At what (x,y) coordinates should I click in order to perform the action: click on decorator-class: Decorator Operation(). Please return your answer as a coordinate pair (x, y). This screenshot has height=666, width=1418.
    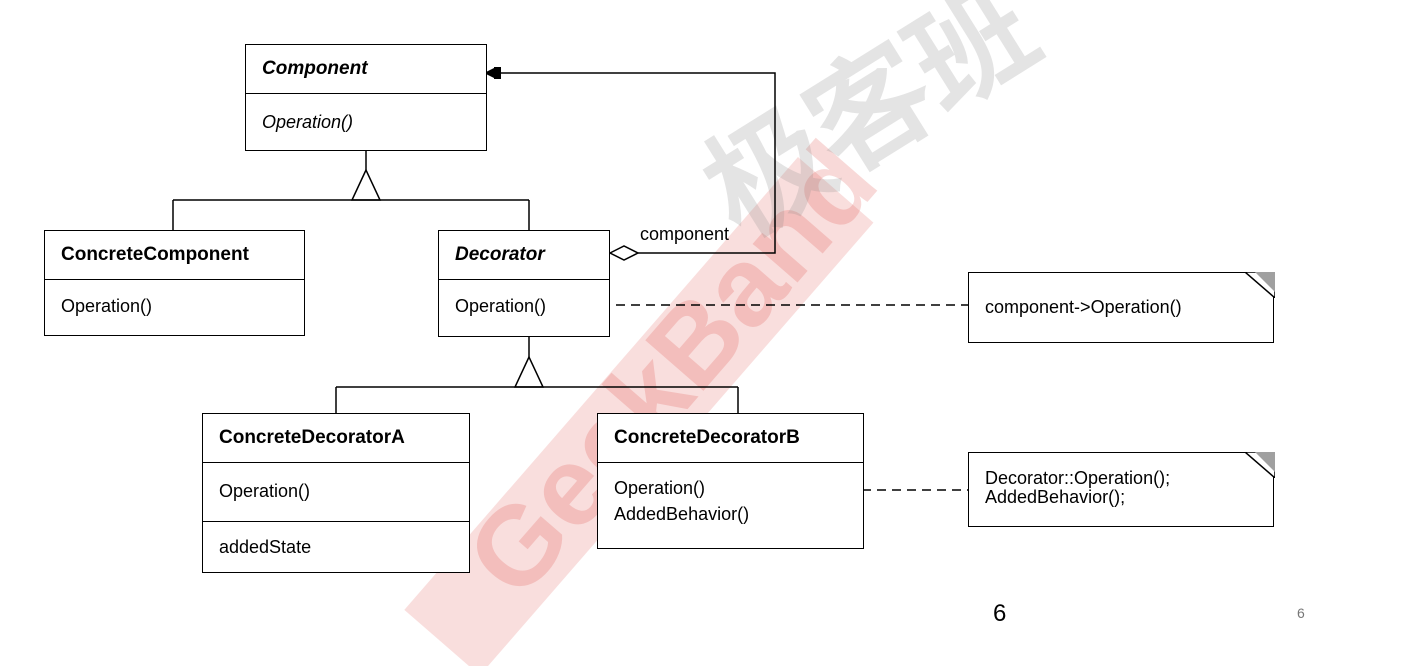
    Looking at the image, I should click on (524, 283).